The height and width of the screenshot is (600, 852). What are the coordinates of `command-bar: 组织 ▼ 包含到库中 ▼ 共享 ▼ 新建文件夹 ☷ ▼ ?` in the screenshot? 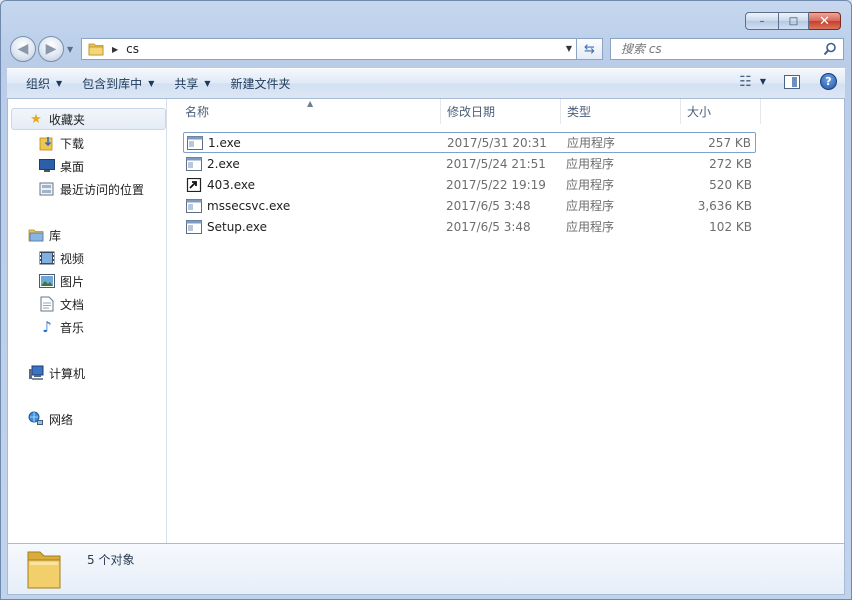 It's located at (426, 83).